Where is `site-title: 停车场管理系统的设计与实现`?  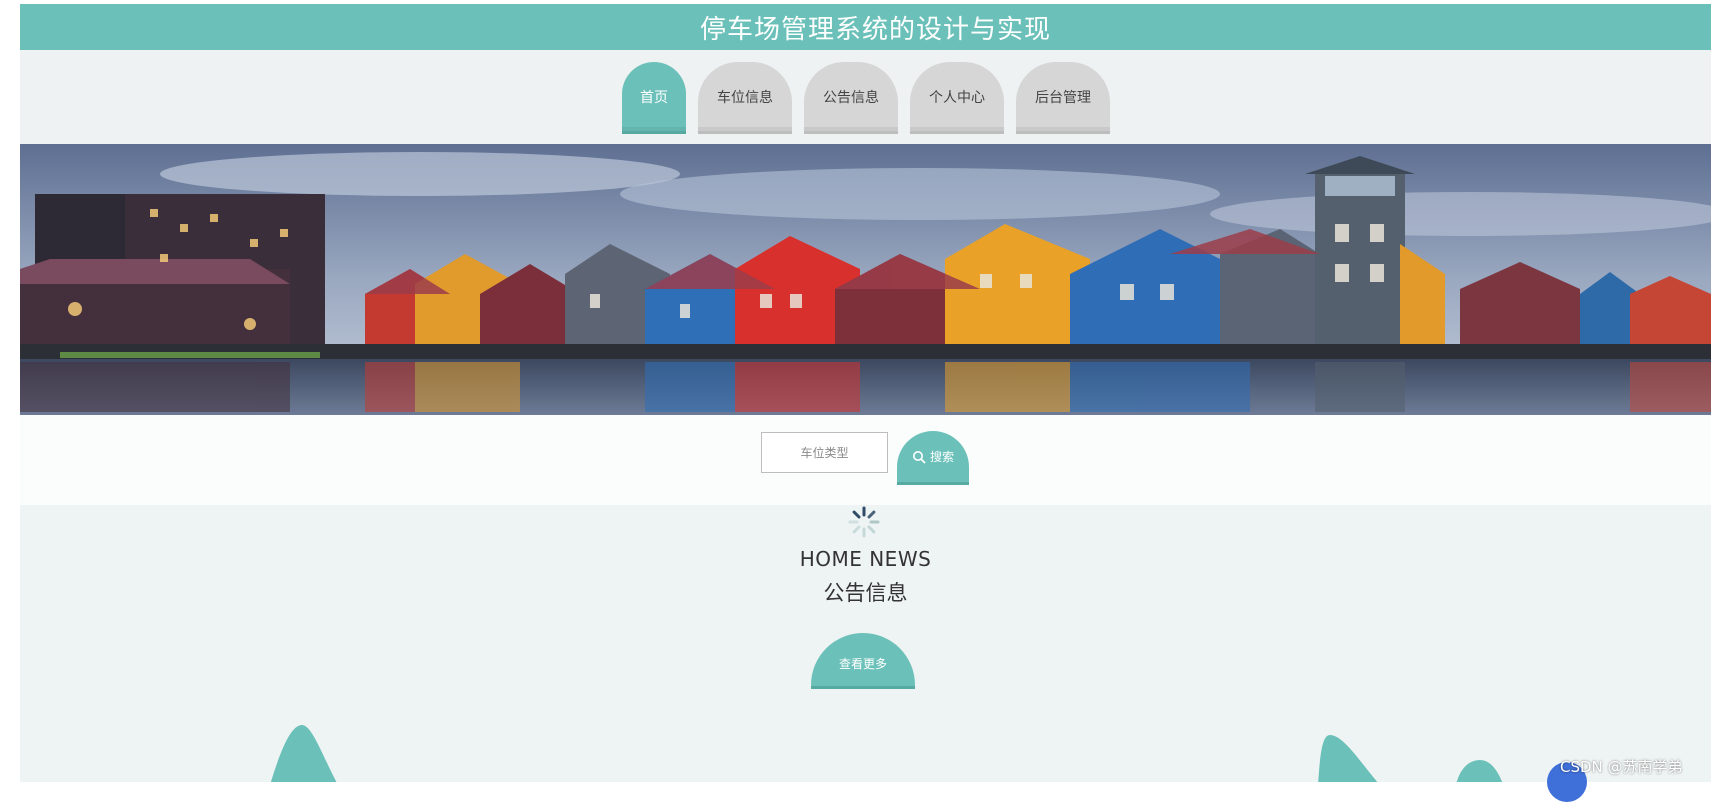 site-title: 停车场管理系统的设计与实现 is located at coordinates (875, 29).